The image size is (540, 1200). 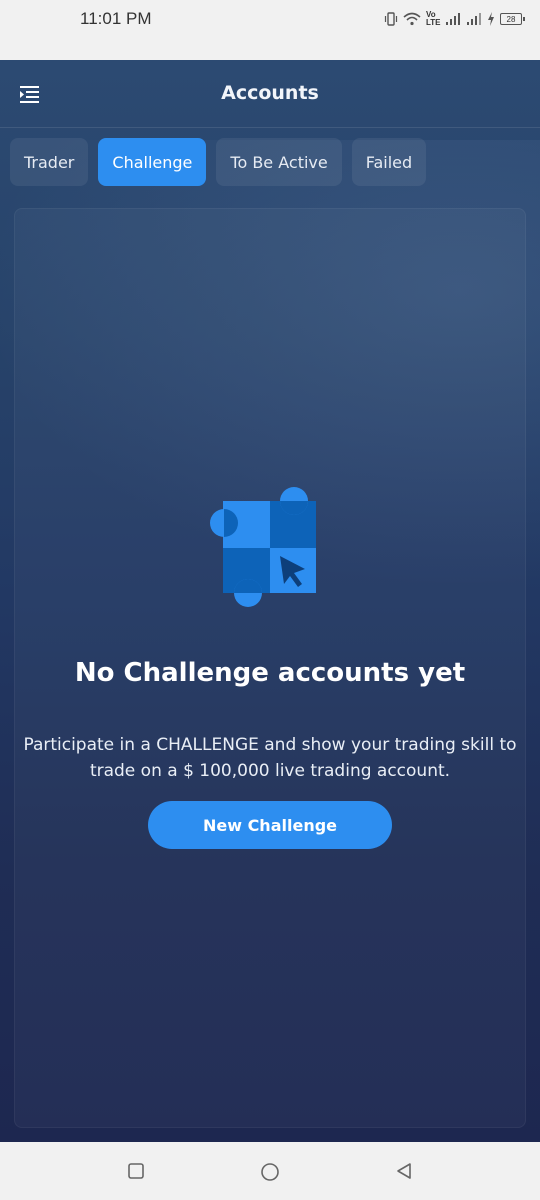 I want to click on tab-challenge: Challenge, so click(x=152, y=162).